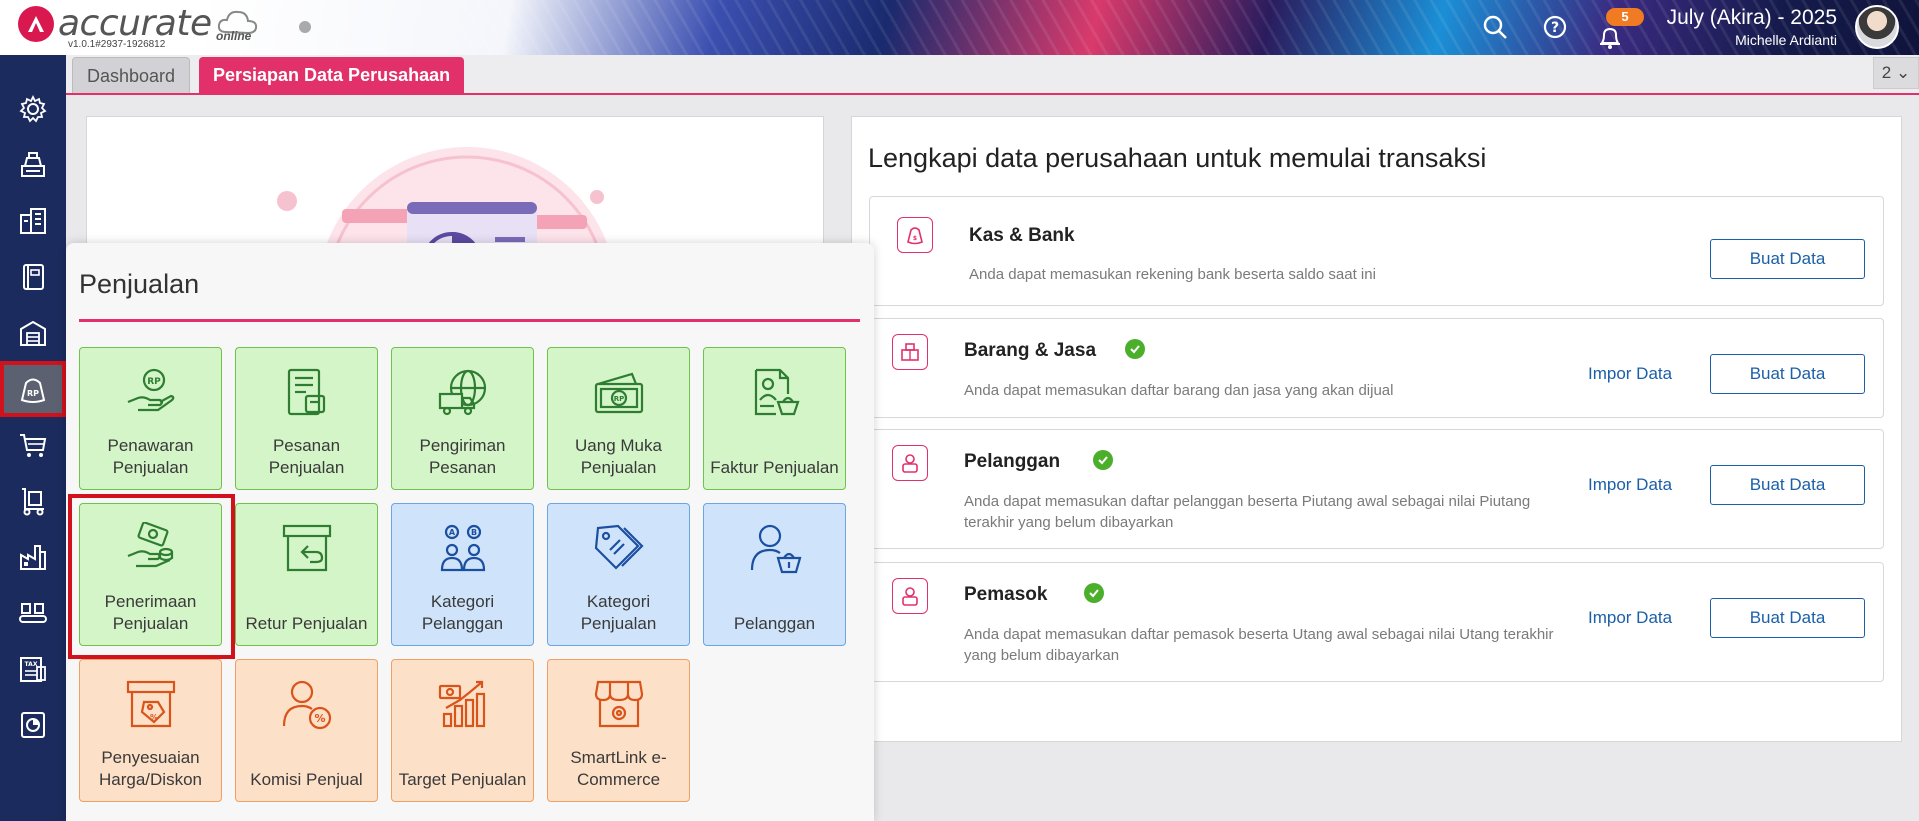 Image resolution: width=1919 pixels, height=821 pixels. What do you see at coordinates (1787, 374) in the screenshot?
I see `barang-jasa-create-button: Buat Data` at bounding box center [1787, 374].